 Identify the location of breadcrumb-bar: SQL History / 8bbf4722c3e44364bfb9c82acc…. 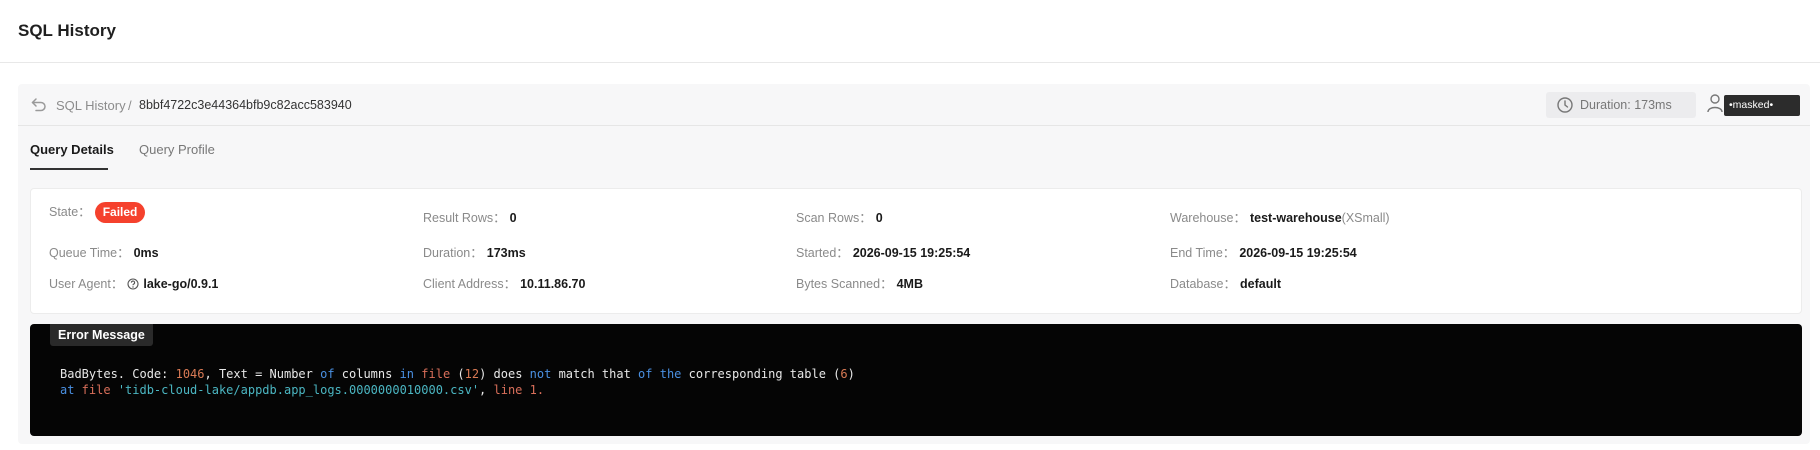
(914, 105).